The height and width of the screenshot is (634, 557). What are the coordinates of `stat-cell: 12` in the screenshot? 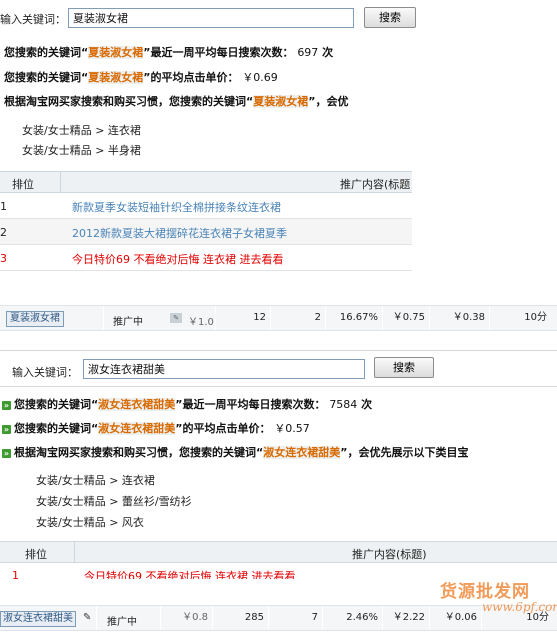 It's located at (242, 318).